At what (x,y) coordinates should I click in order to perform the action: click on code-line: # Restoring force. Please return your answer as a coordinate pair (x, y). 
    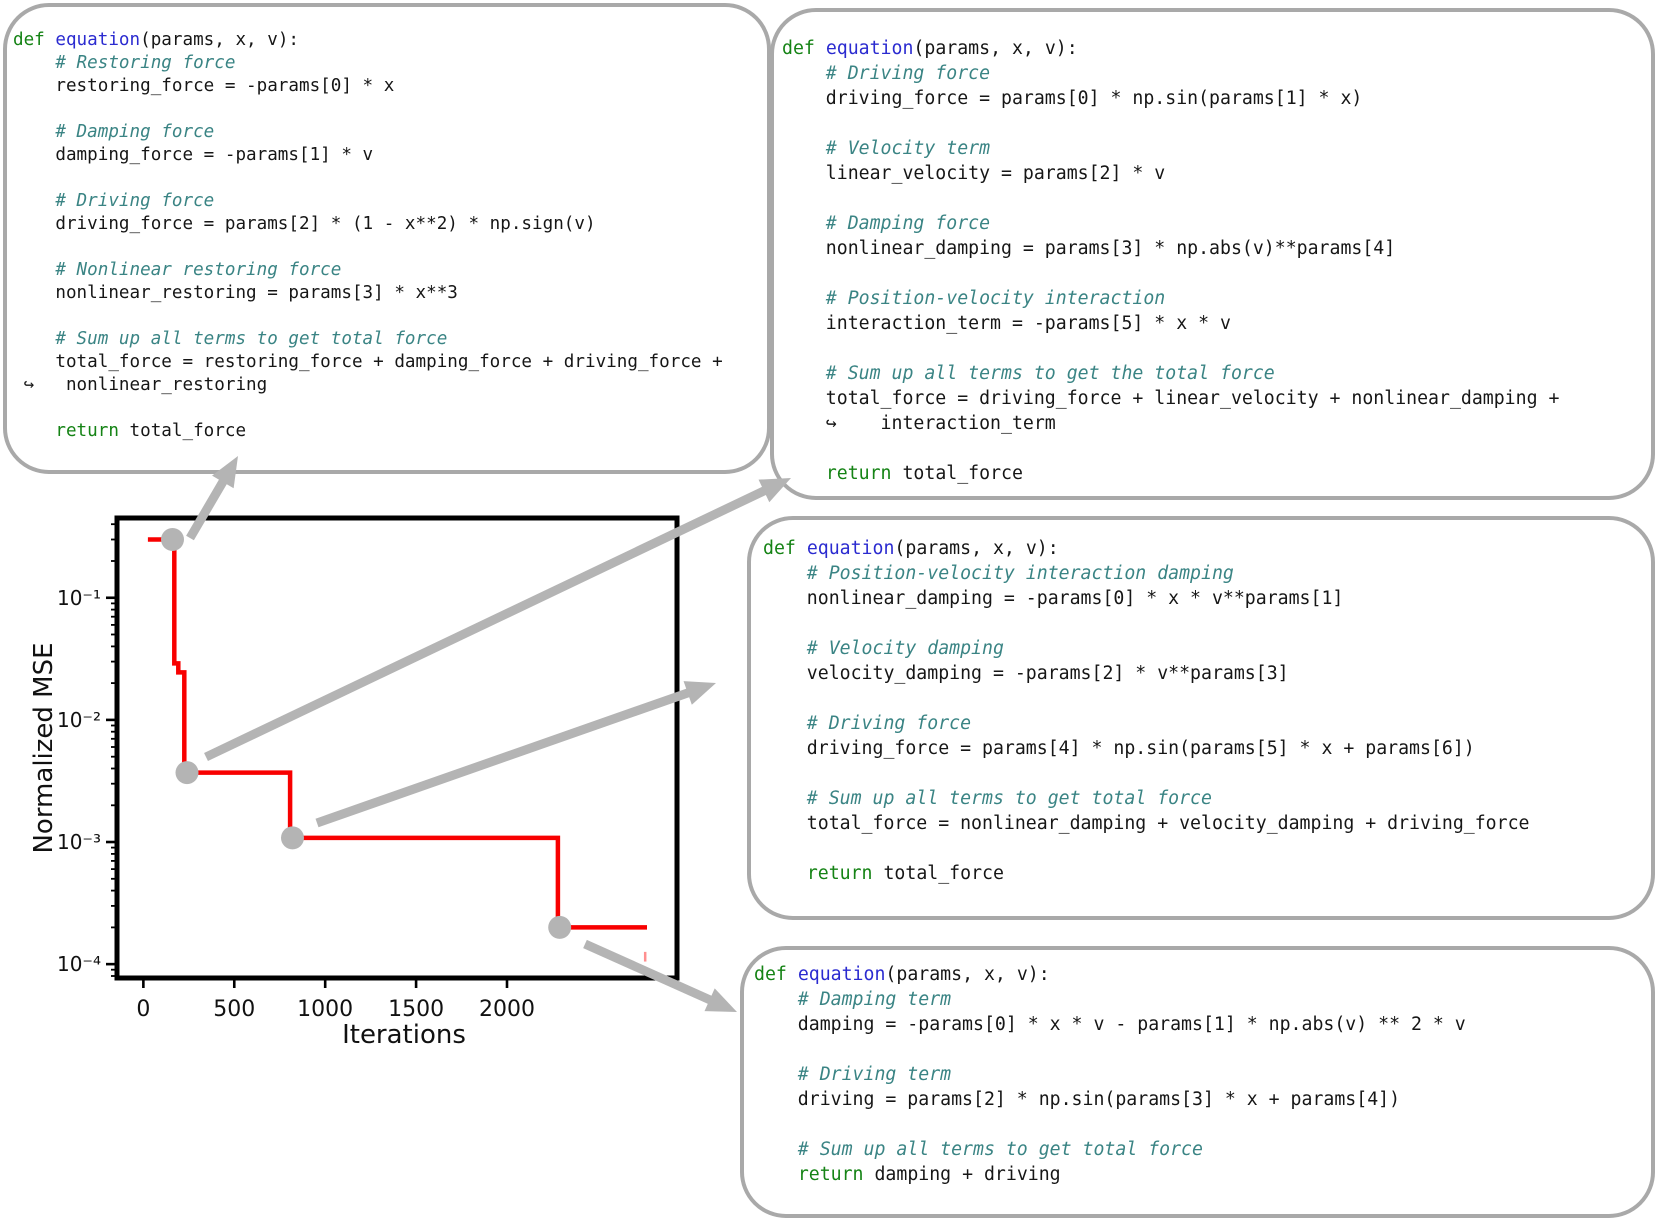
    Looking at the image, I should click on (124, 63).